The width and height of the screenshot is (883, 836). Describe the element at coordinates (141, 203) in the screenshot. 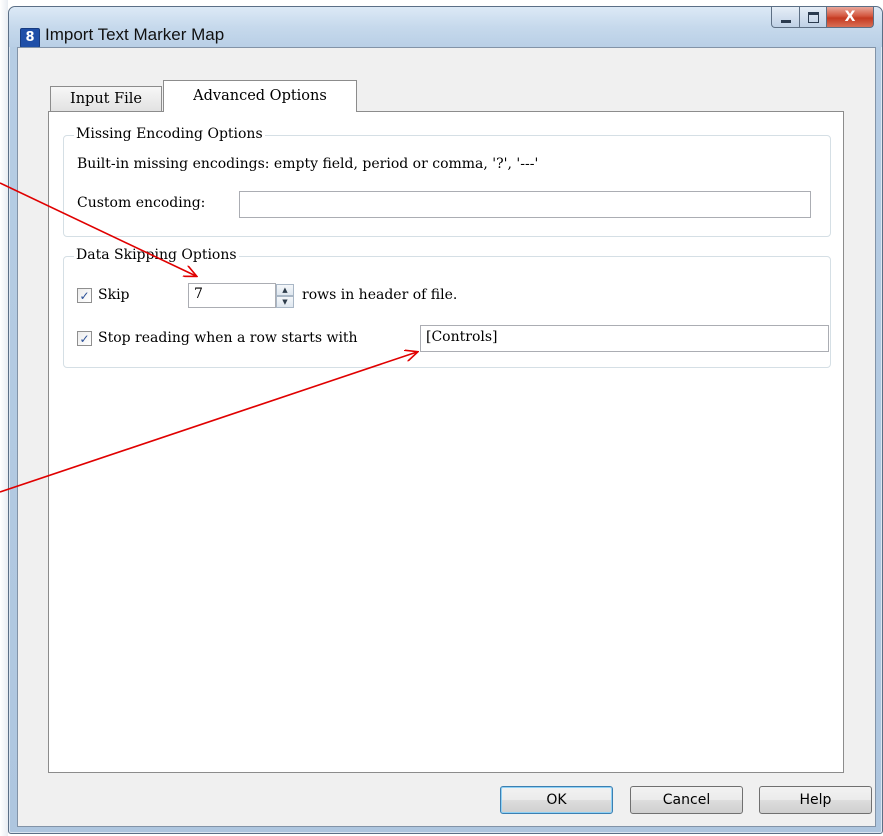

I see `custom-encoding-label: Custom encoding:` at that location.